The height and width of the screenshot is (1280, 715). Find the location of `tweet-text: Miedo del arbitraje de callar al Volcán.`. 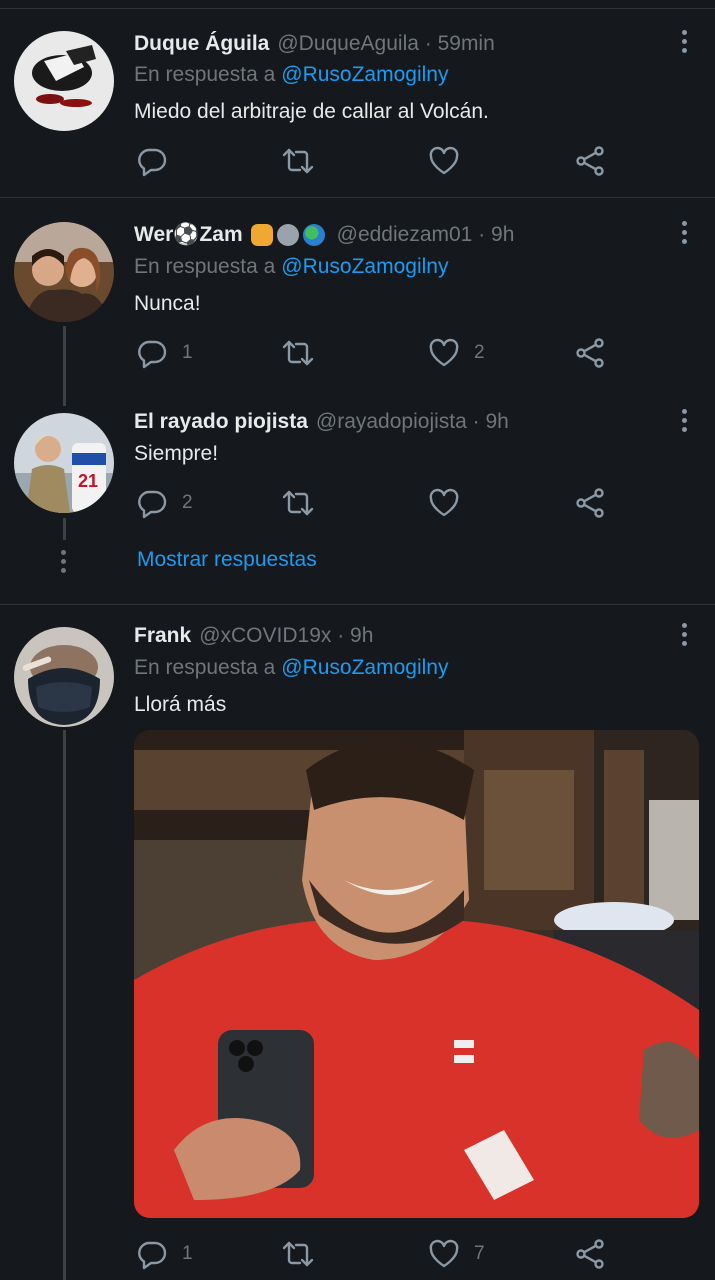

tweet-text: Miedo del arbitraje de callar al Volcán. is located at coordinates (311, 111).